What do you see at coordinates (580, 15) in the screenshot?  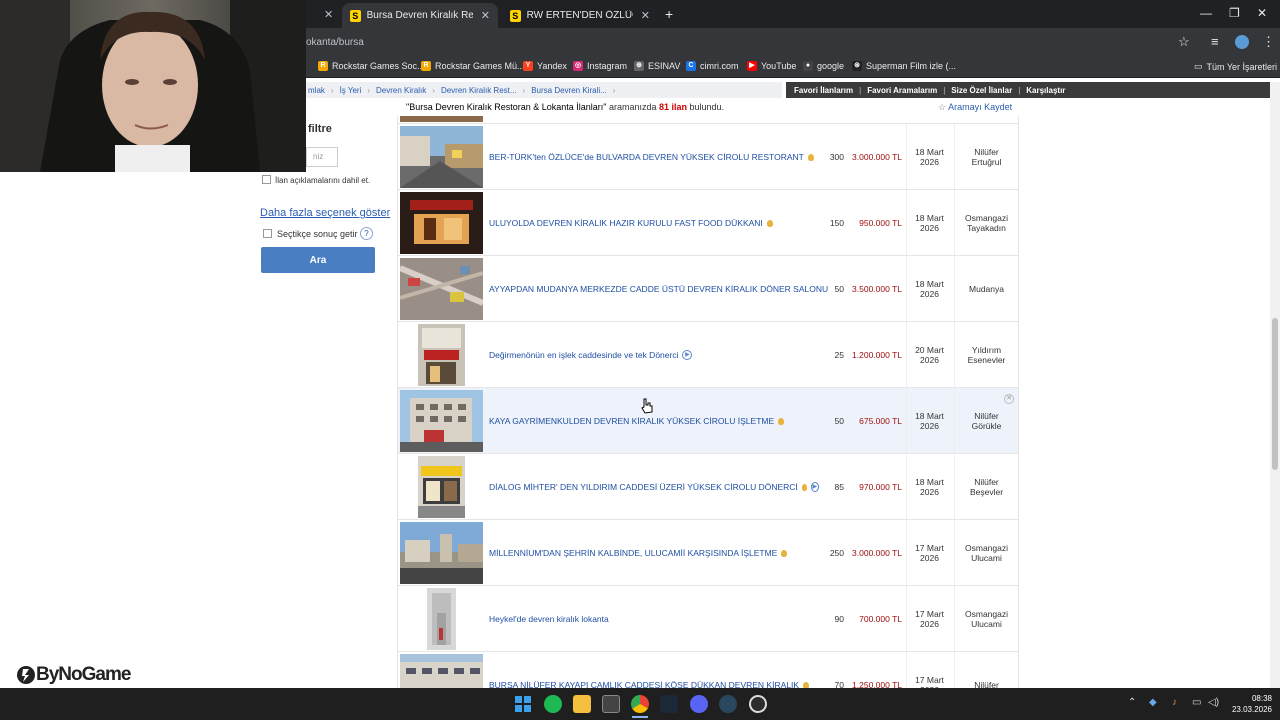 I see `tab-rw-erten: S RW ERTEN'DEN ÖZLÜCDE DEVR ✕` at bounding box center [580, 15].